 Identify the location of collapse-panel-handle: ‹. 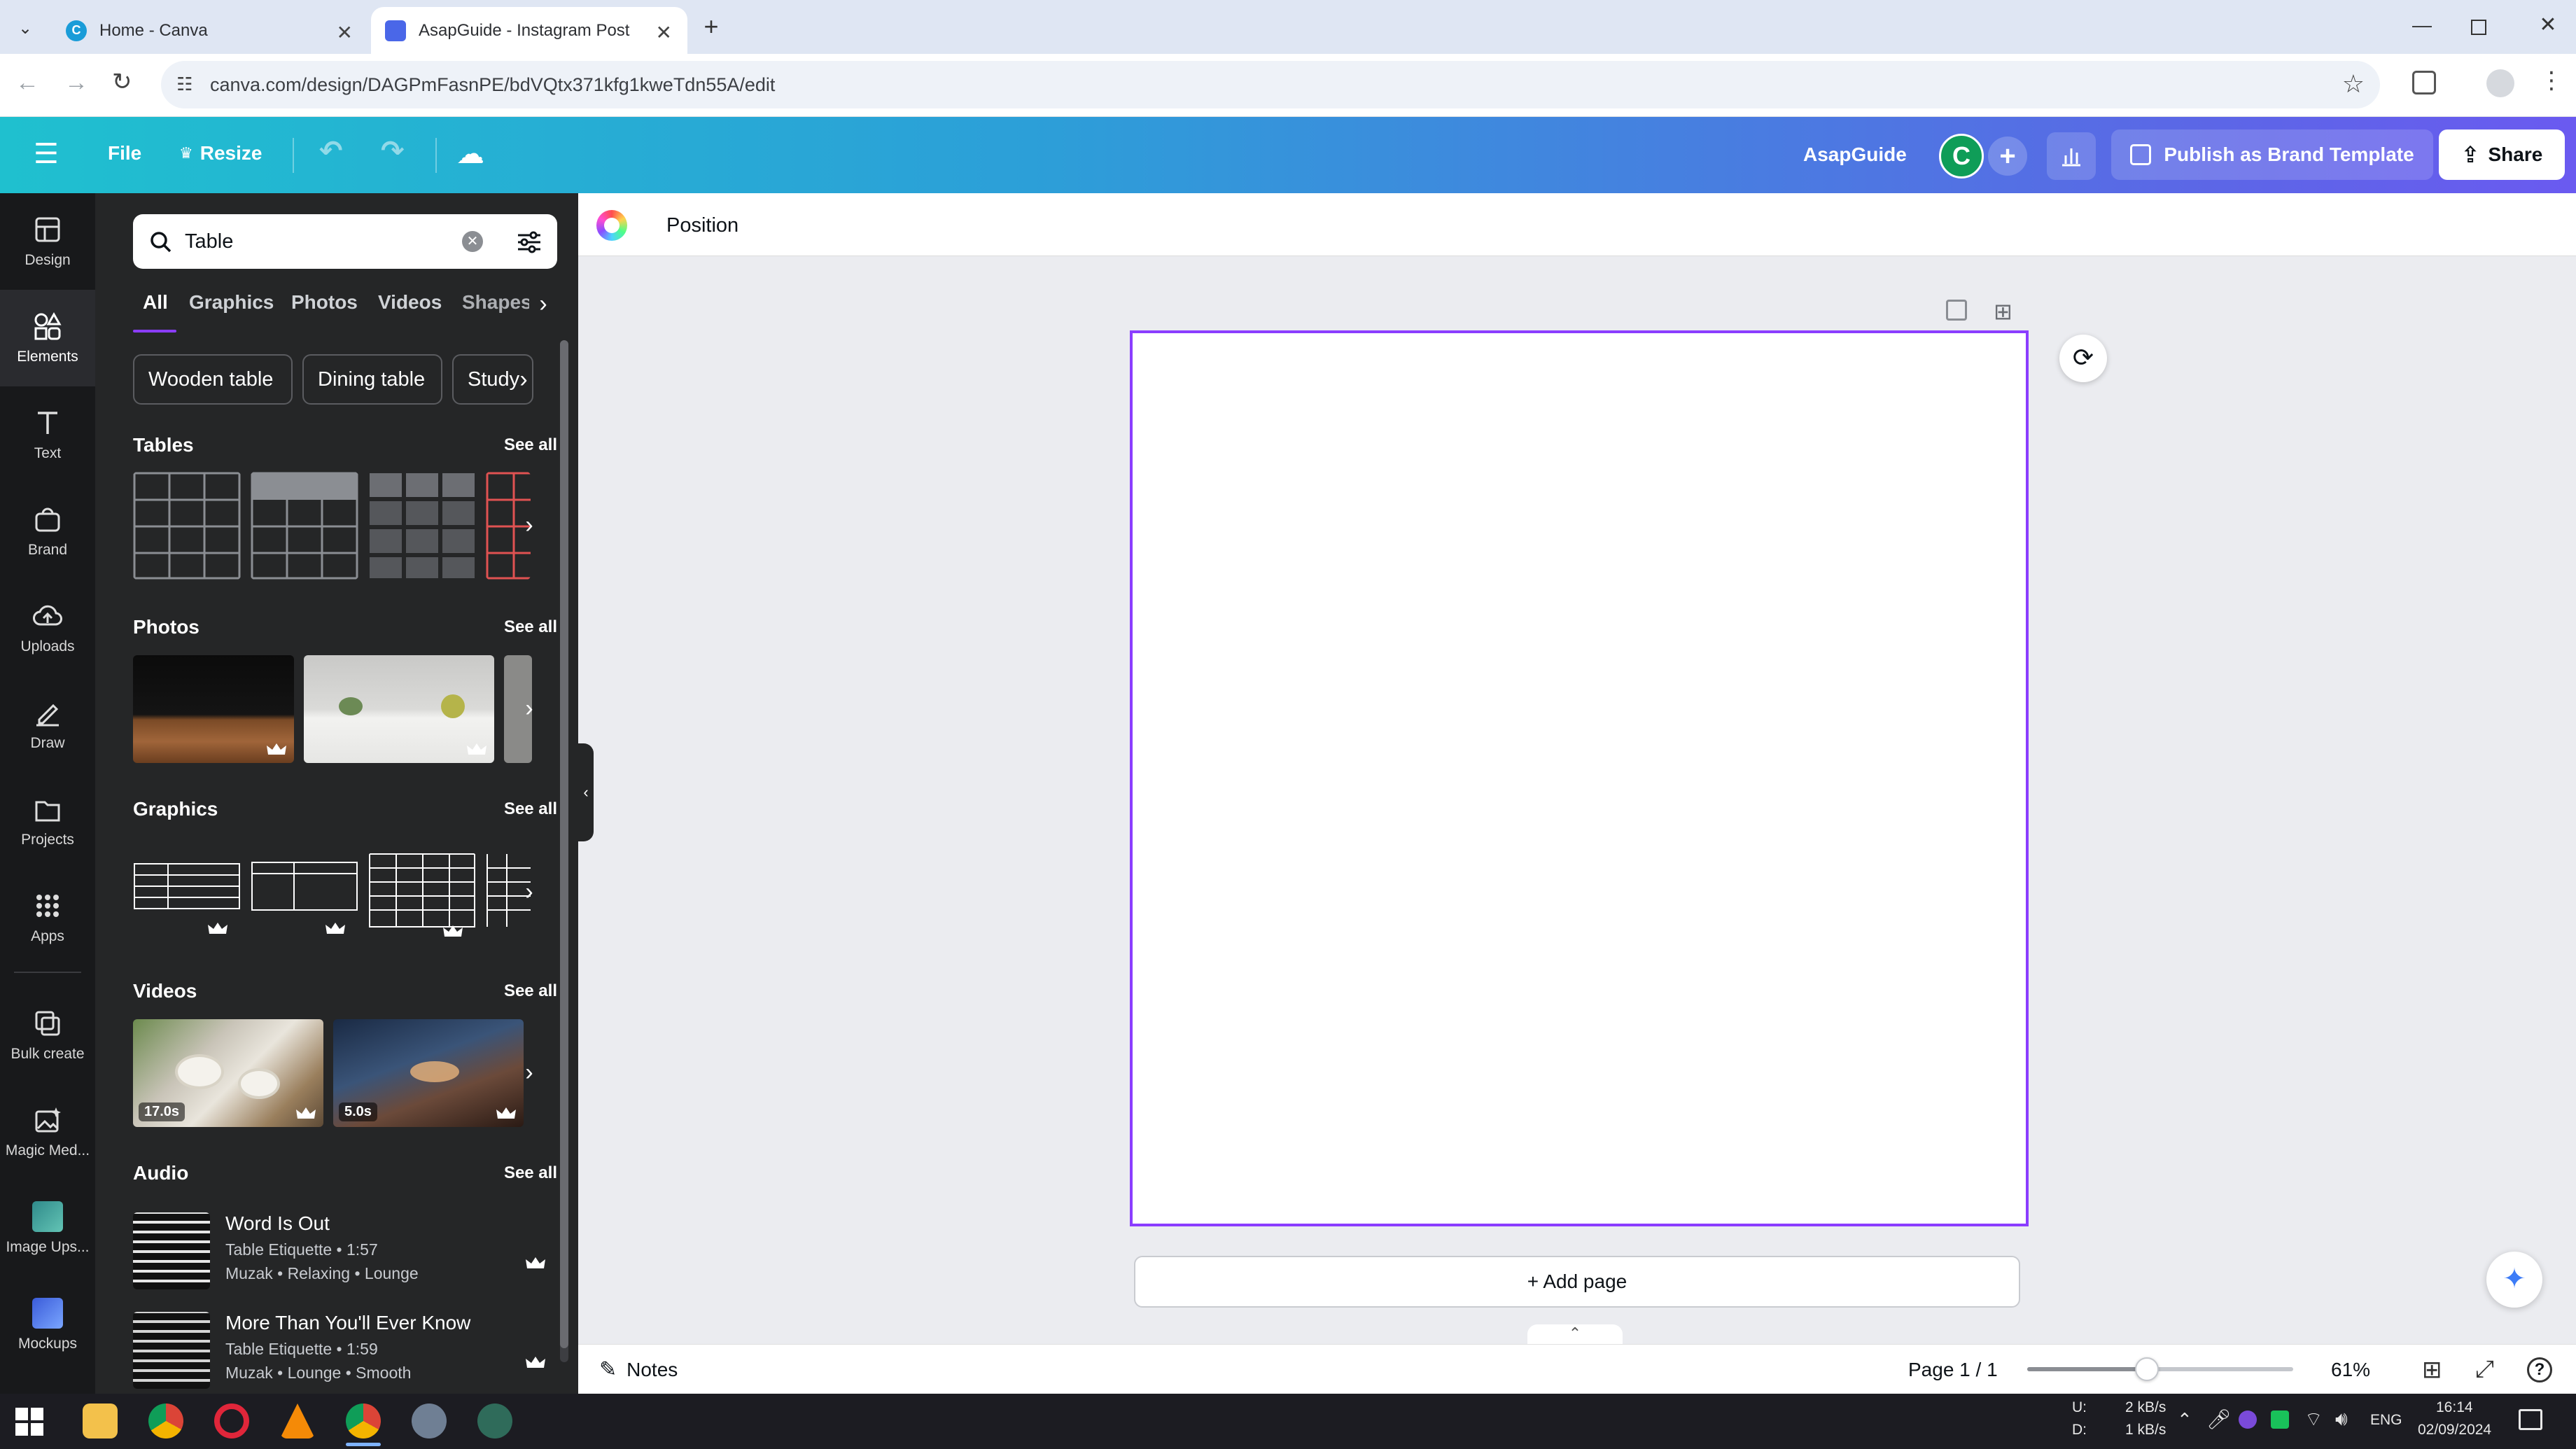
(586, 792).